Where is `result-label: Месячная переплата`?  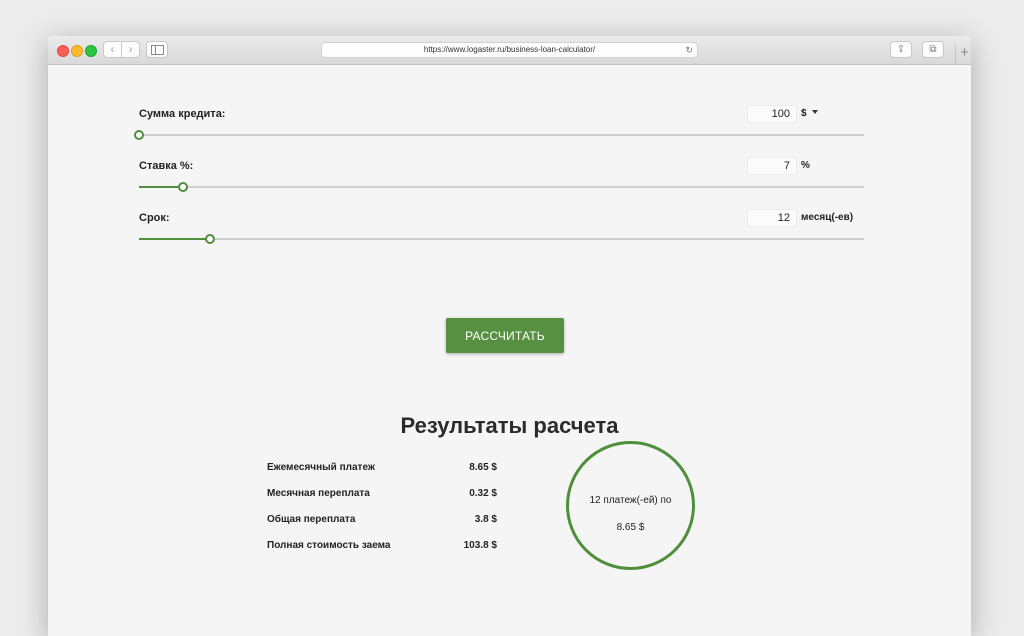
result-label: Месячная переплата is located at coordinates (318, 493).